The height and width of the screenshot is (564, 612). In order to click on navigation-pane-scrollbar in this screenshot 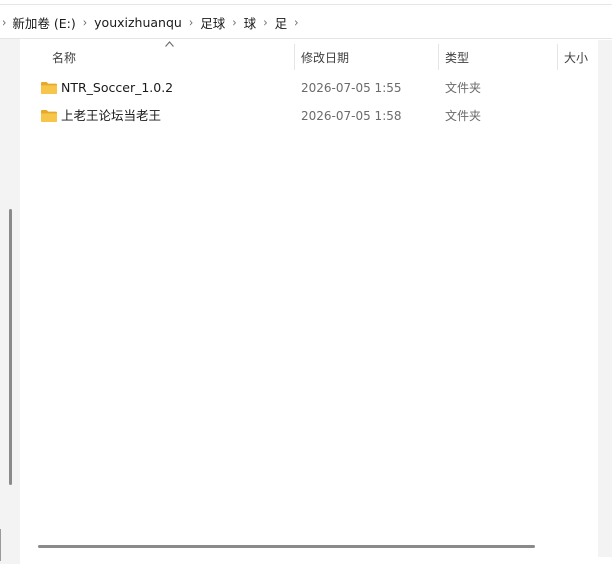, I will do `click(10, 347)`.